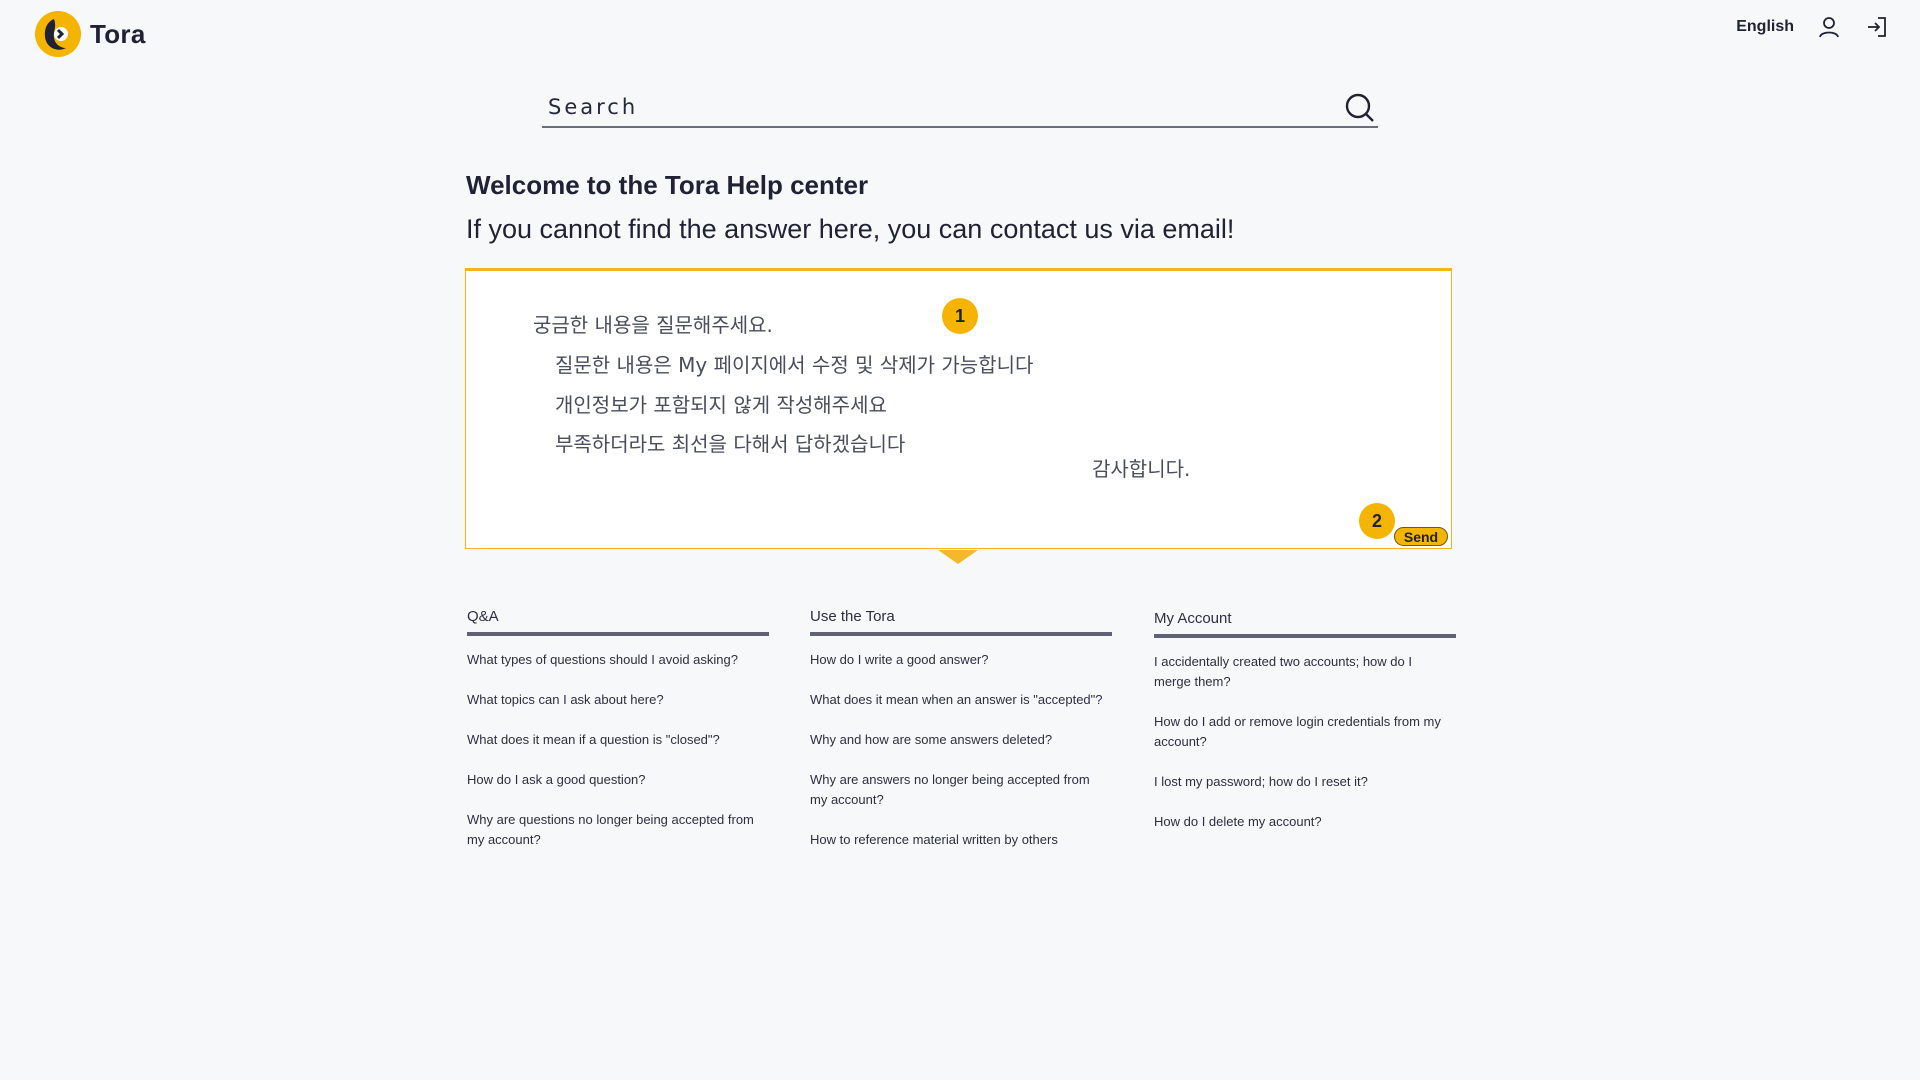 The width and height of the screenshot is (1920, 1080). Describe the element at coordinates (730, 444) in the screenshot. I see `question-placeholder-line: 부족하더라도 최선을 다해서 답하겠습니다` at that location.